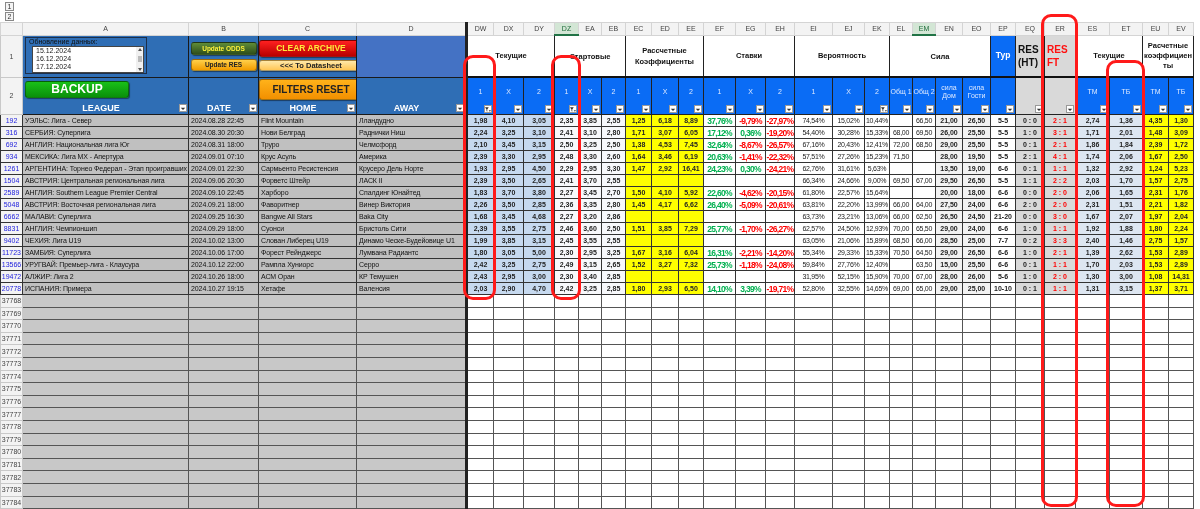  I want to click on table-cell: -5,09%, so click(750, 204).